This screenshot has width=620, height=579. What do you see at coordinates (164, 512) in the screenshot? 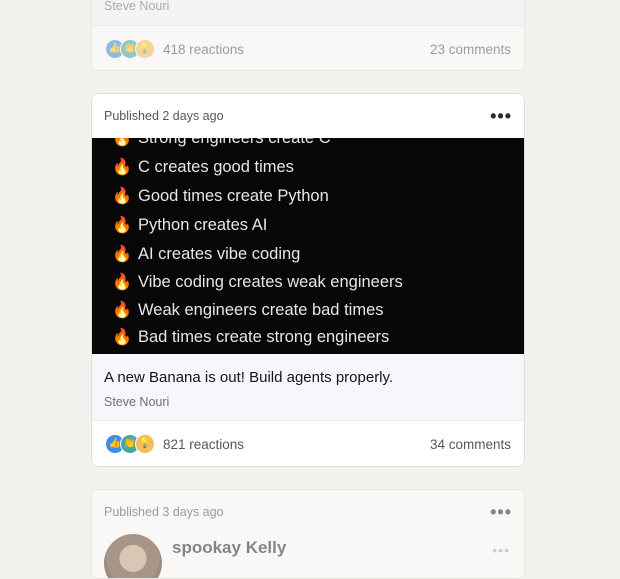
I see `published-date: Published 3 days ago` at bounding box center [164, 512].